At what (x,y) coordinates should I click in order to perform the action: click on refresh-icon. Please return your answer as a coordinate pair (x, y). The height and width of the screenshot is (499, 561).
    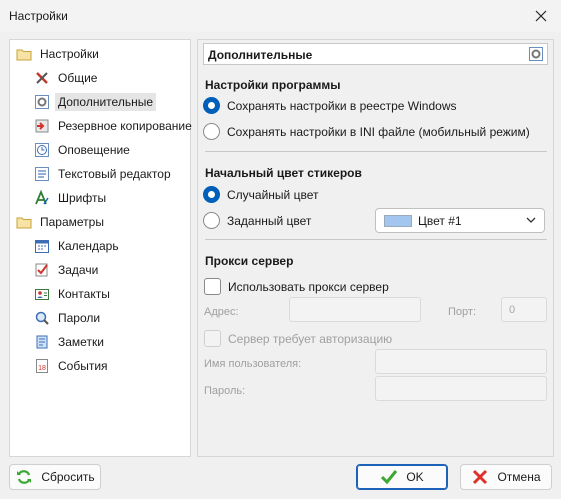
    Looking at the image, I should click on (24, 477).